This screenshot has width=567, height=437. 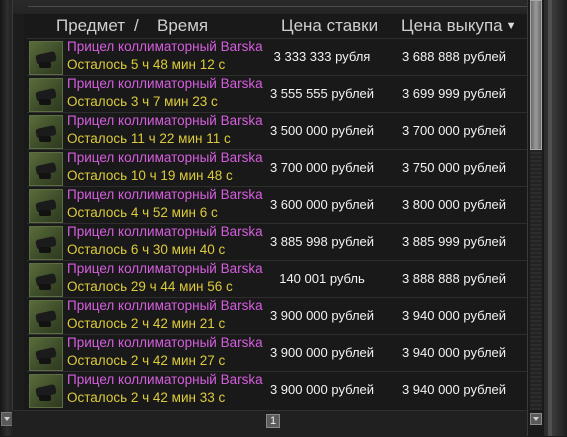 I want to click on right-frame, so click(x=555, y=218).